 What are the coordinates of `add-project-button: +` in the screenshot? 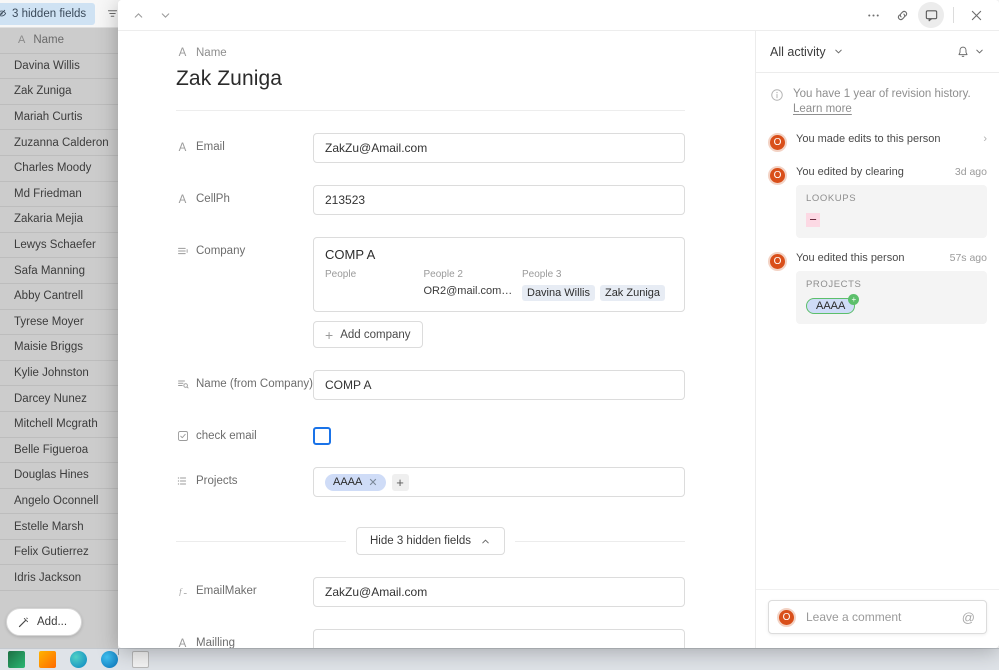 It's located at (400, 482).